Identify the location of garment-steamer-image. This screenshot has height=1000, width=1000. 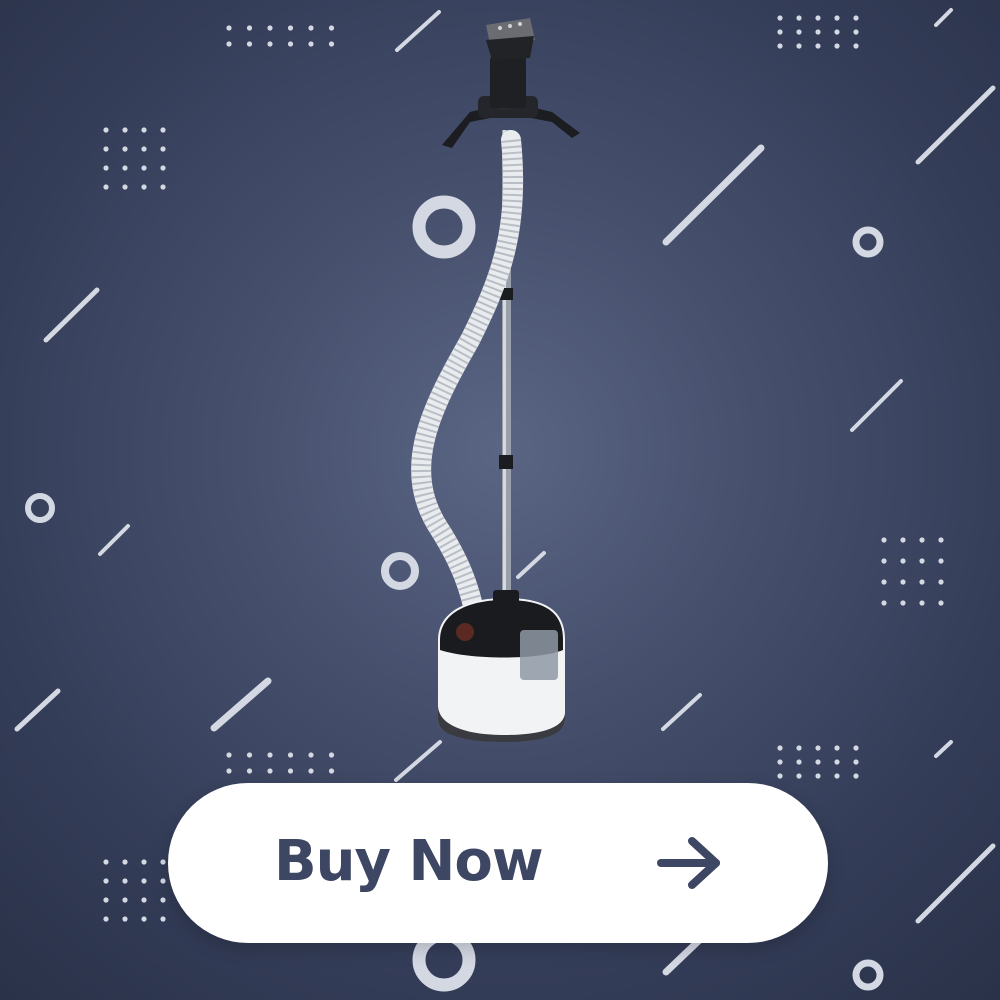
(495, 380).